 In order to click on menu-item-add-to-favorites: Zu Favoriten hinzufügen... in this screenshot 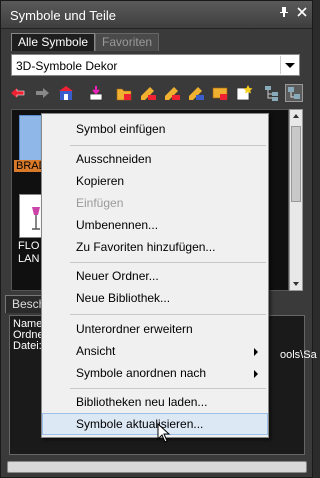, I will do `click(155, 247)`.